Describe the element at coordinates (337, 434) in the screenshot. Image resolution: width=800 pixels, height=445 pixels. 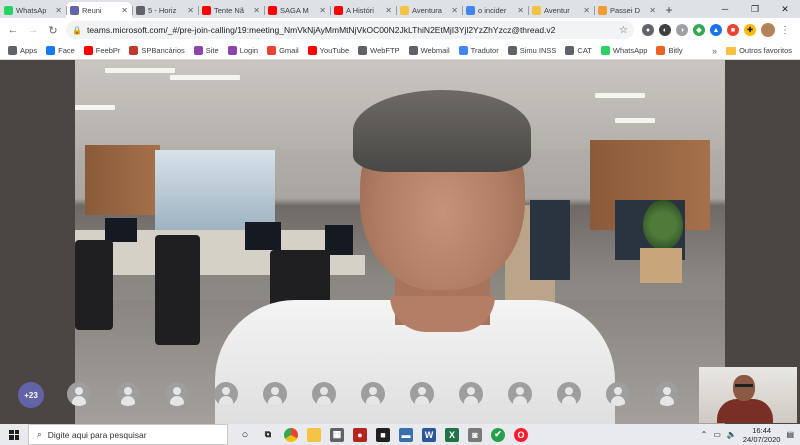
I see `calculator-icon: ▦` at that location.